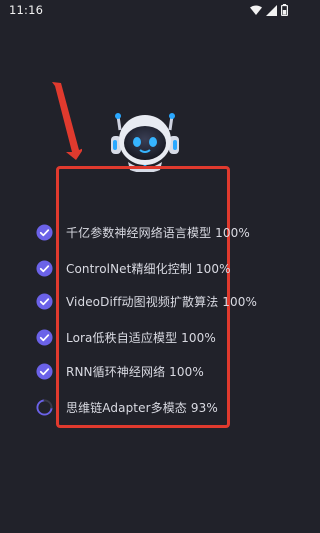  Describe the element at coordinates (204, 407) in the screenshot. I see `task-percent: 93%` at that location.